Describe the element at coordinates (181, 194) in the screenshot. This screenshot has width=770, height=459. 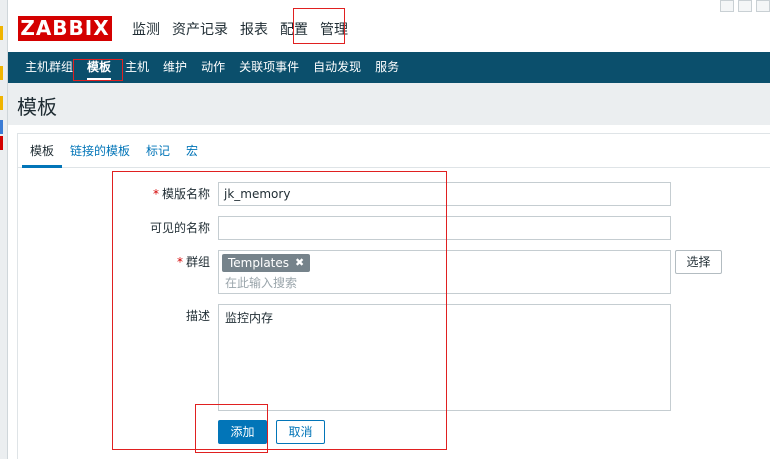
I see `template-name-label: * 模版名称` at that location.